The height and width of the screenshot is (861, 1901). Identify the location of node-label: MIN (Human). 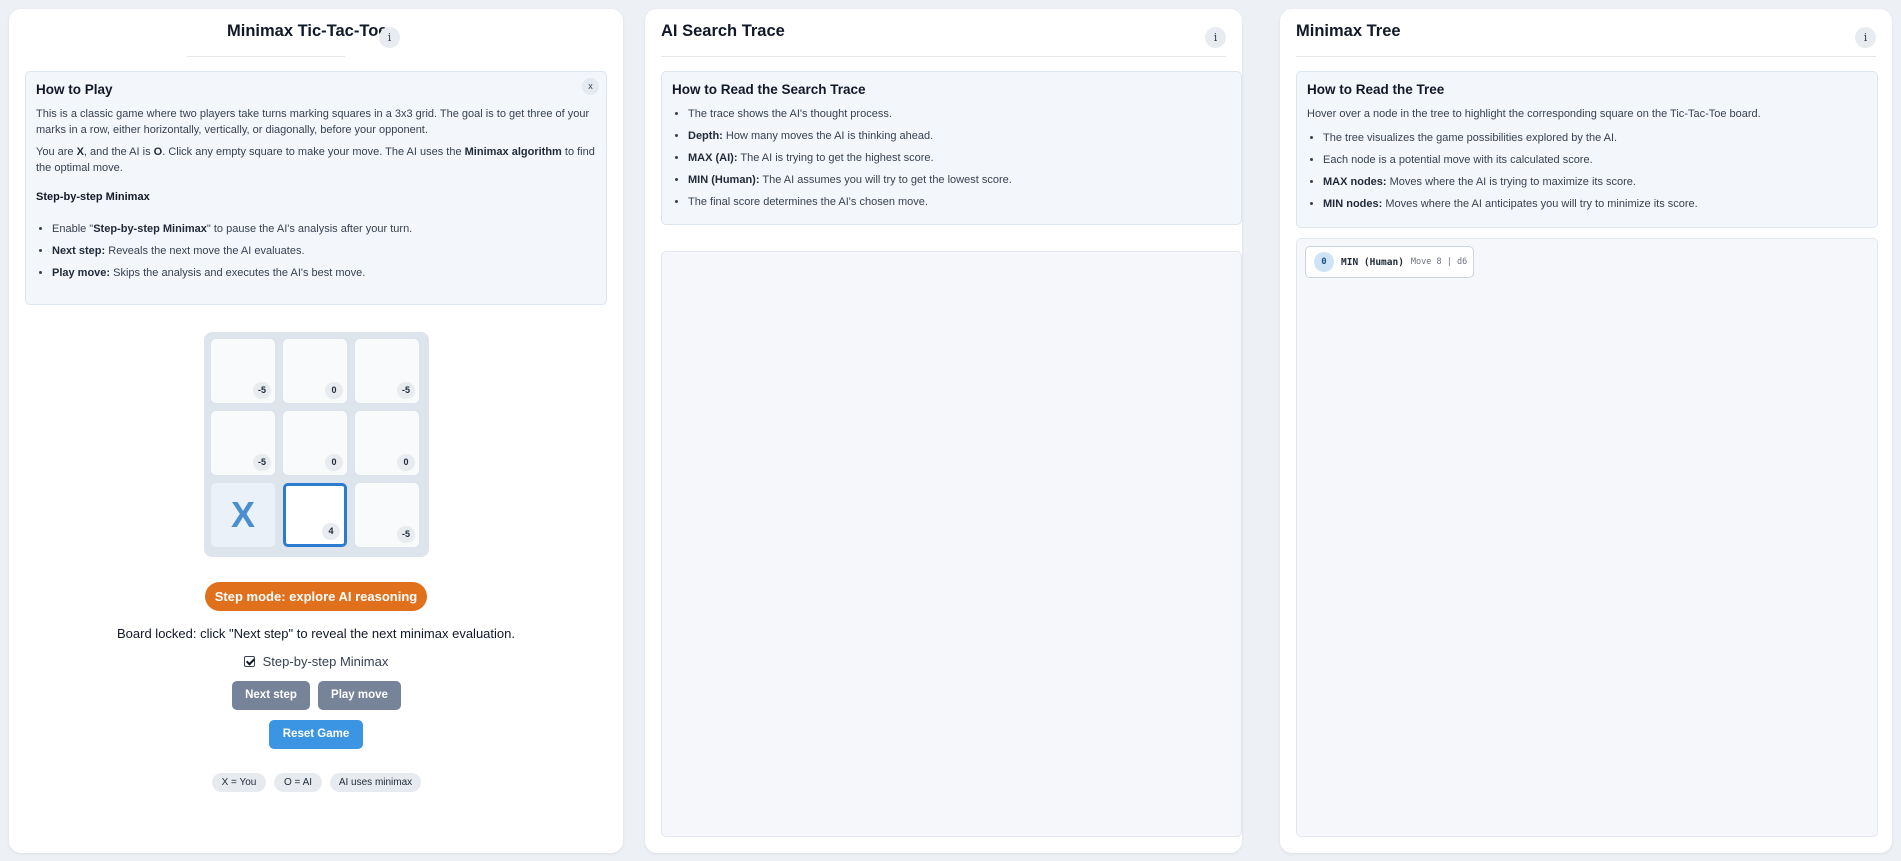
(1372, 262).